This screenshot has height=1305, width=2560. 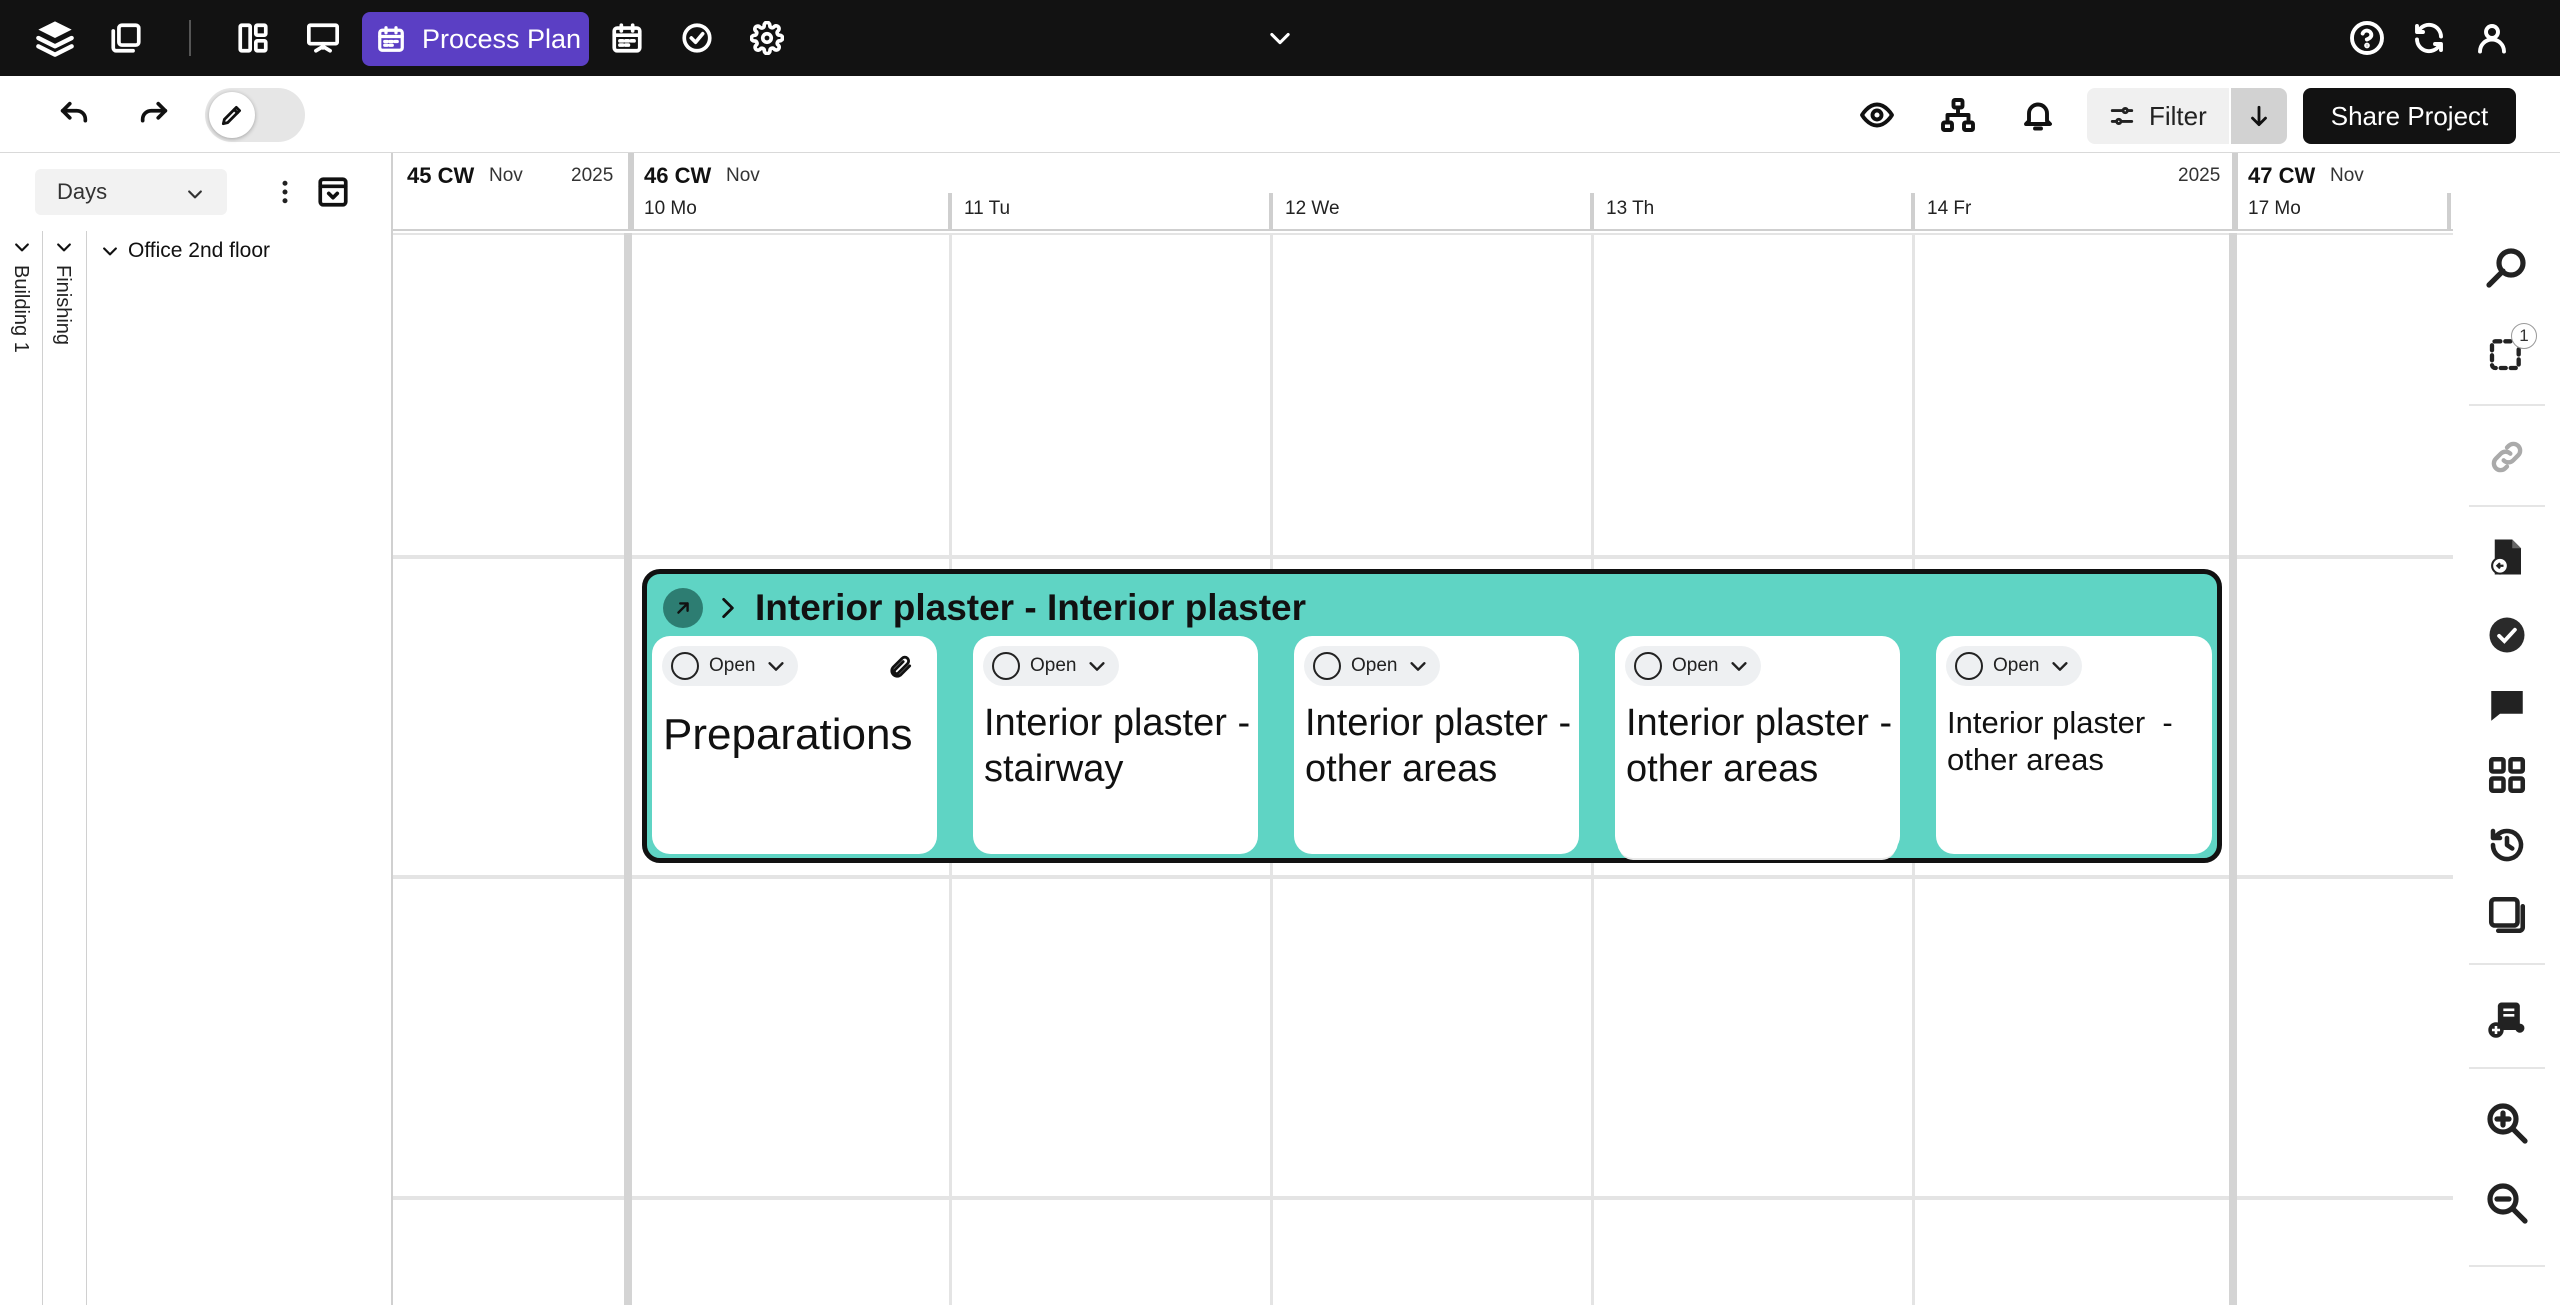 I want to click on week-label: 47 CW, so click(x=2282, y=175).